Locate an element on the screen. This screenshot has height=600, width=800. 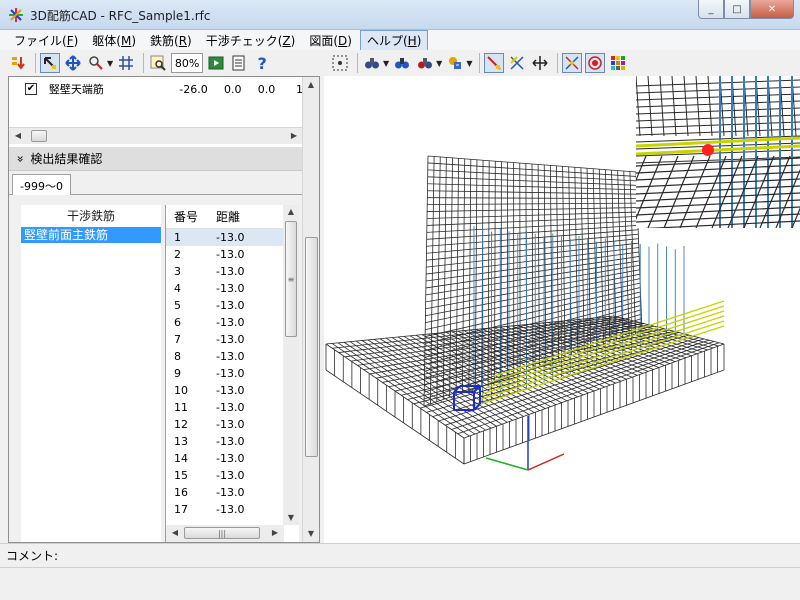
grid-hscrollbar: ◀ ||| ▶ is located at coordinates (225, 533).